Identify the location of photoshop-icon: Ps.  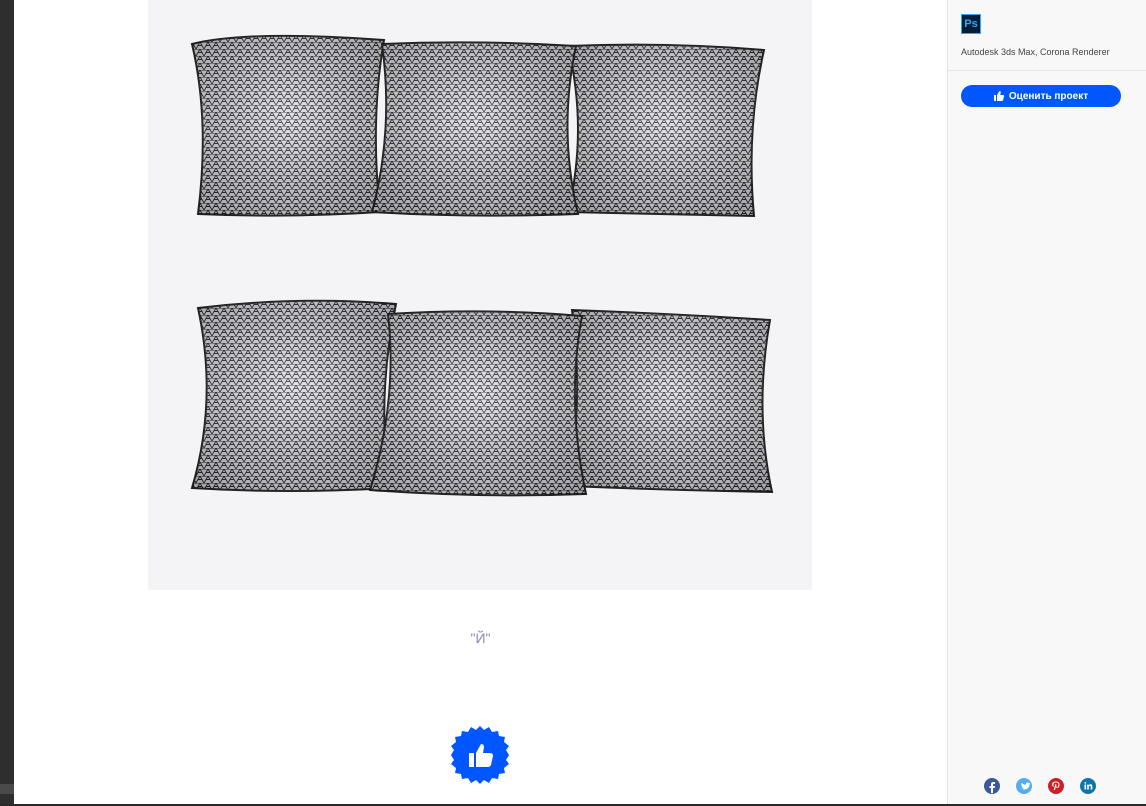
(971, 24).